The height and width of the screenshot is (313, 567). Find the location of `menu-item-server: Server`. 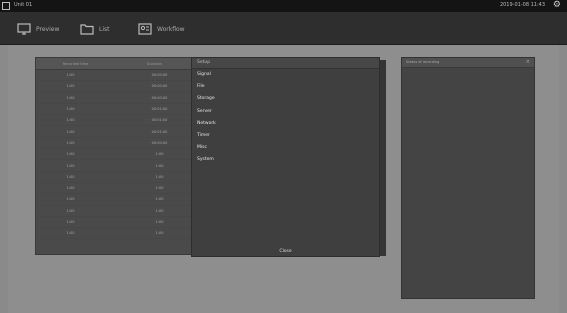

menu-item-server: Server is located at coordinates (285, 112).